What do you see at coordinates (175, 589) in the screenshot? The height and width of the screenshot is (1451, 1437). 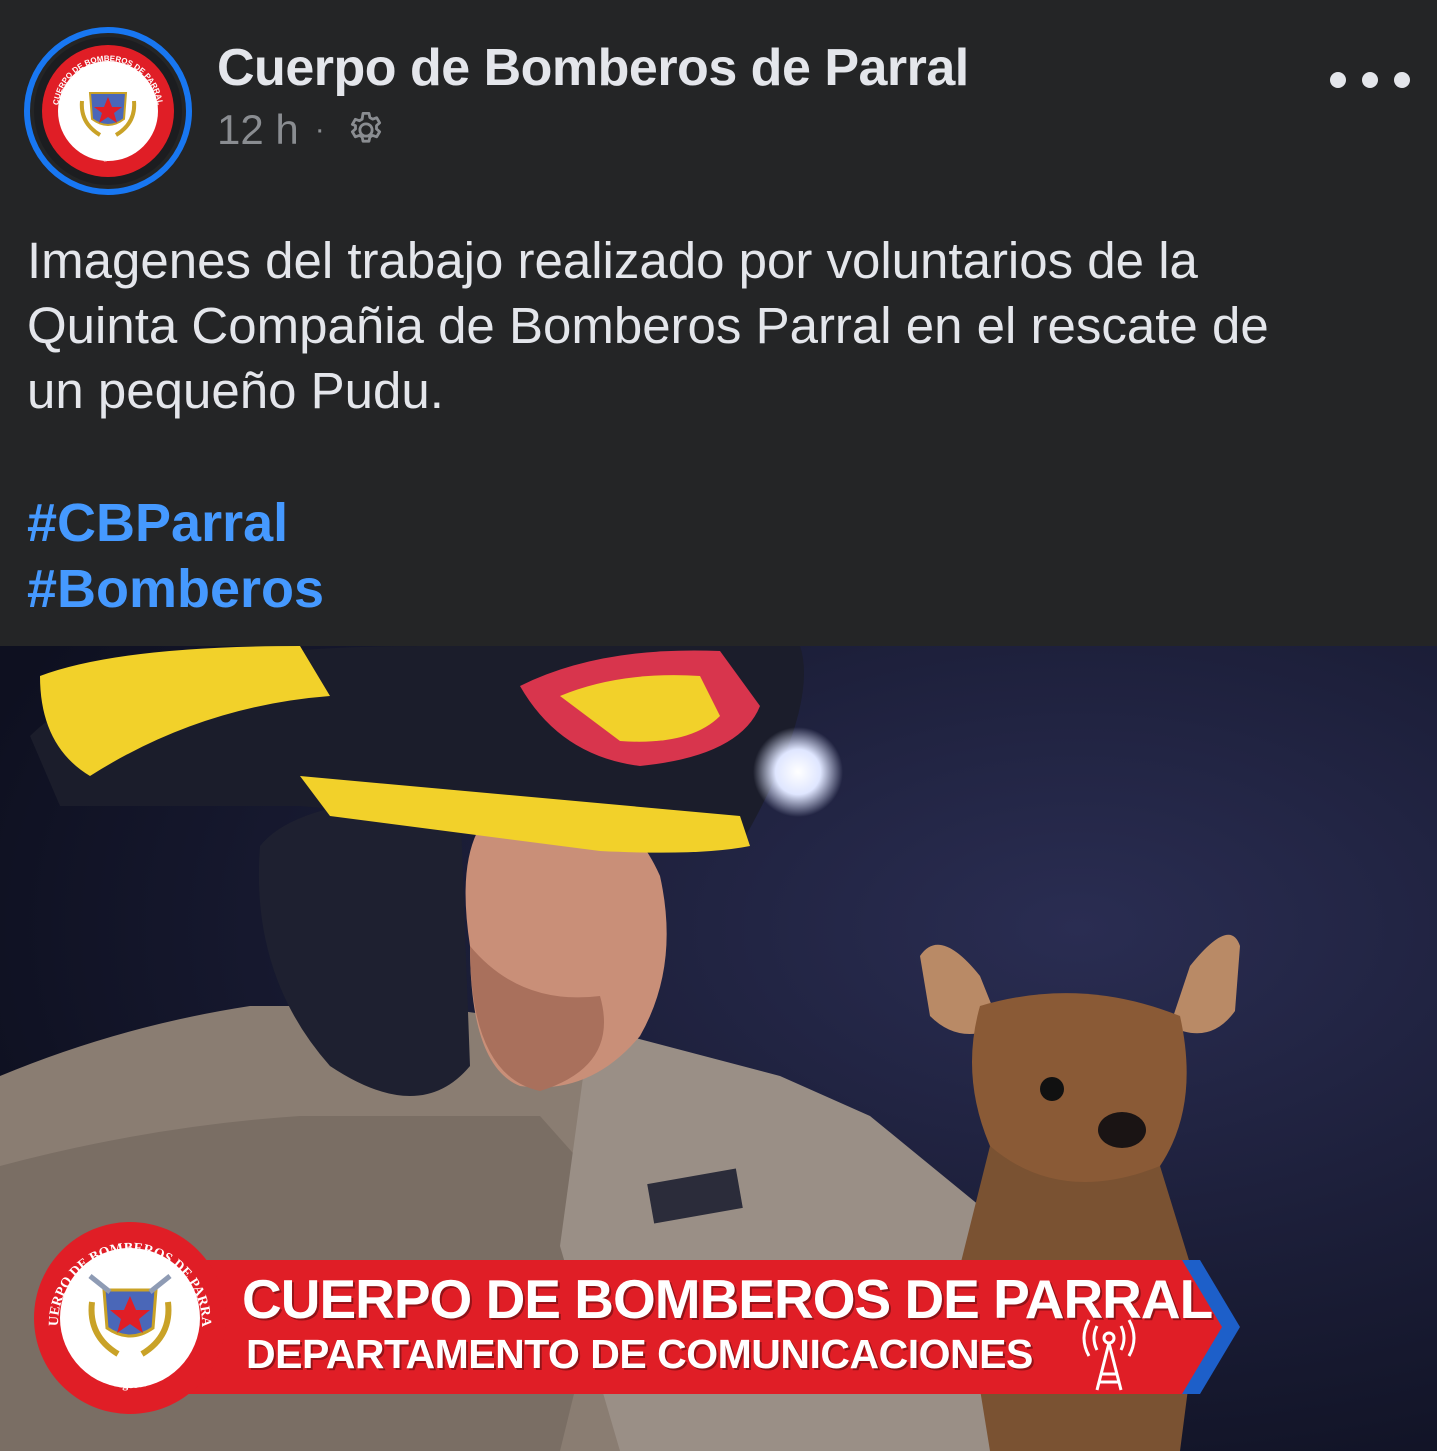 I see `hashtag-link: #Bomberos` at bounding box center [175, 589].